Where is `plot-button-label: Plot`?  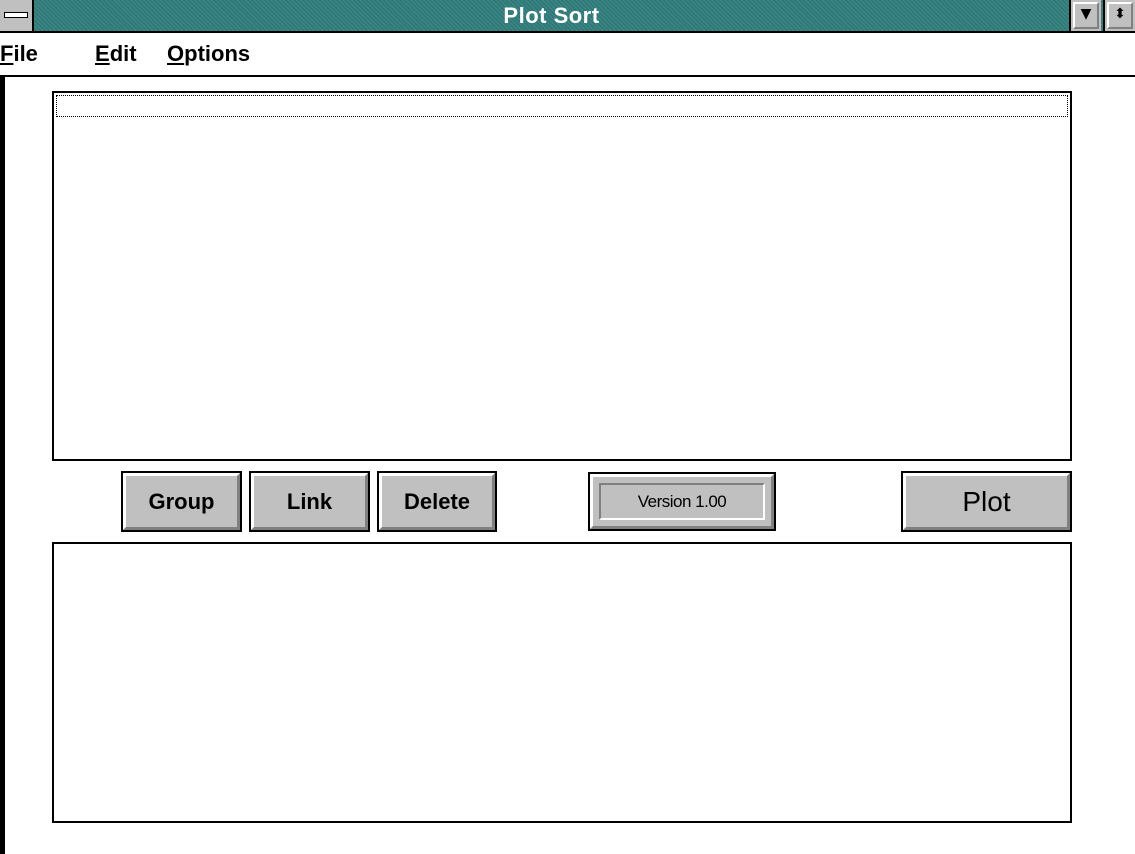
plot-button-label: Plot is located at coordinates (986, 501).